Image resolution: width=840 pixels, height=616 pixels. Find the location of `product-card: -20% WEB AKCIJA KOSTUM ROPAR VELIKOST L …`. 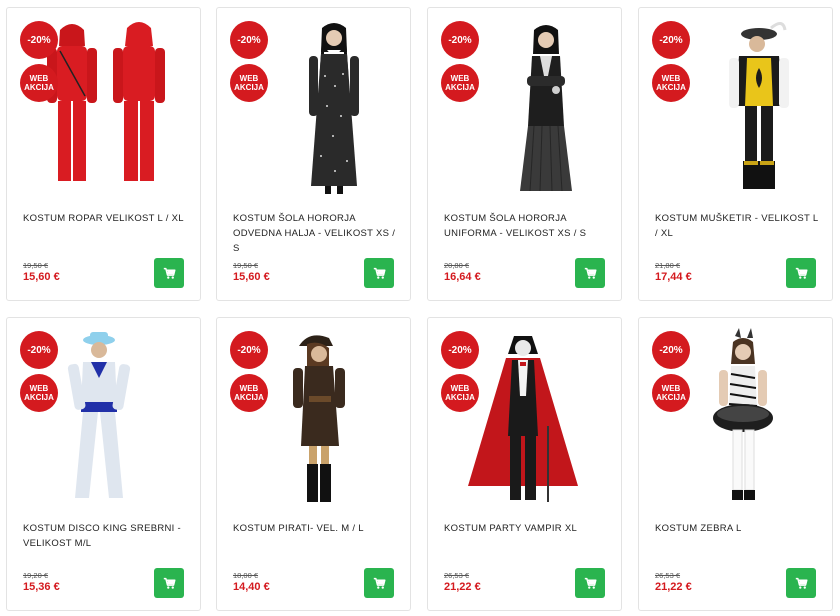

product-card: -20% WEB AKCIJA KOSTUM ROPAR VELIKOST L … is located at coordinates (103, 154).